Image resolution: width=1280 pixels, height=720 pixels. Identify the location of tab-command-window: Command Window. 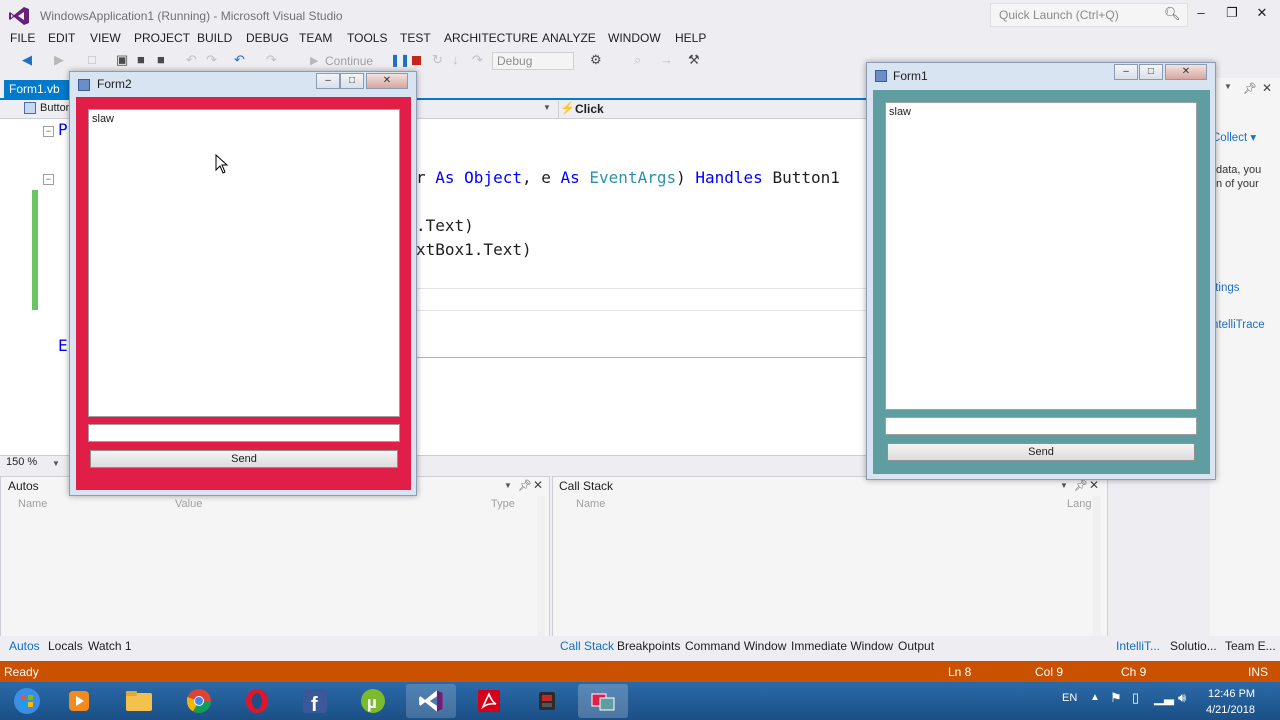
(735, 646).